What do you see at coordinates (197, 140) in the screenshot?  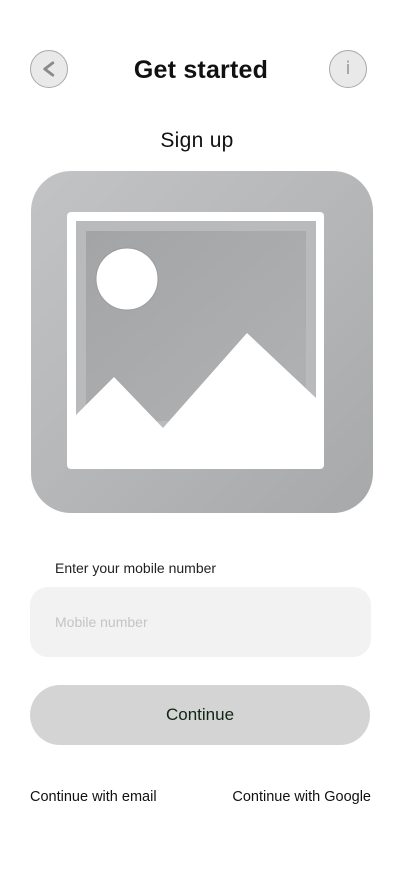 I see `signup-subtitle: Sign up` at bounding box center [197, 140].